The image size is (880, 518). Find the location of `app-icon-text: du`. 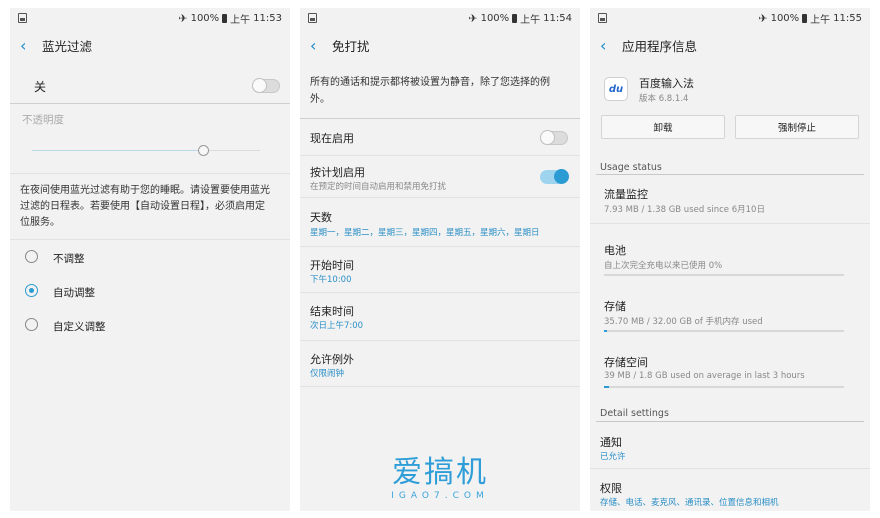

app-icon-text: du is located at coordinates (616, 89).